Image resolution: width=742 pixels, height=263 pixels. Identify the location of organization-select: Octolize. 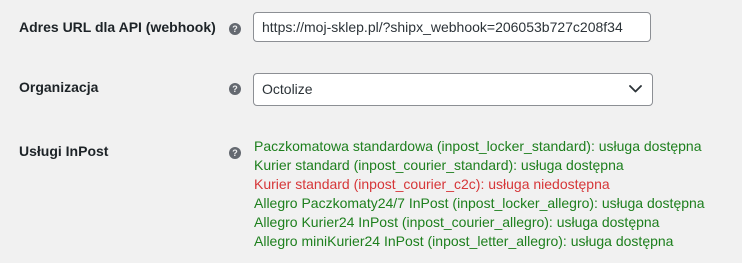
(453, 89).